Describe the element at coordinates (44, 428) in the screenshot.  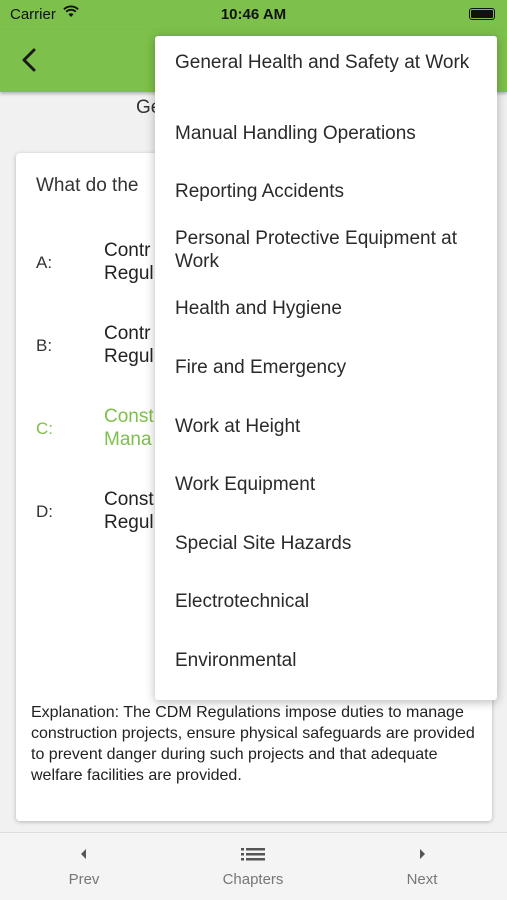
I see `answer-letter: C:` at that location.